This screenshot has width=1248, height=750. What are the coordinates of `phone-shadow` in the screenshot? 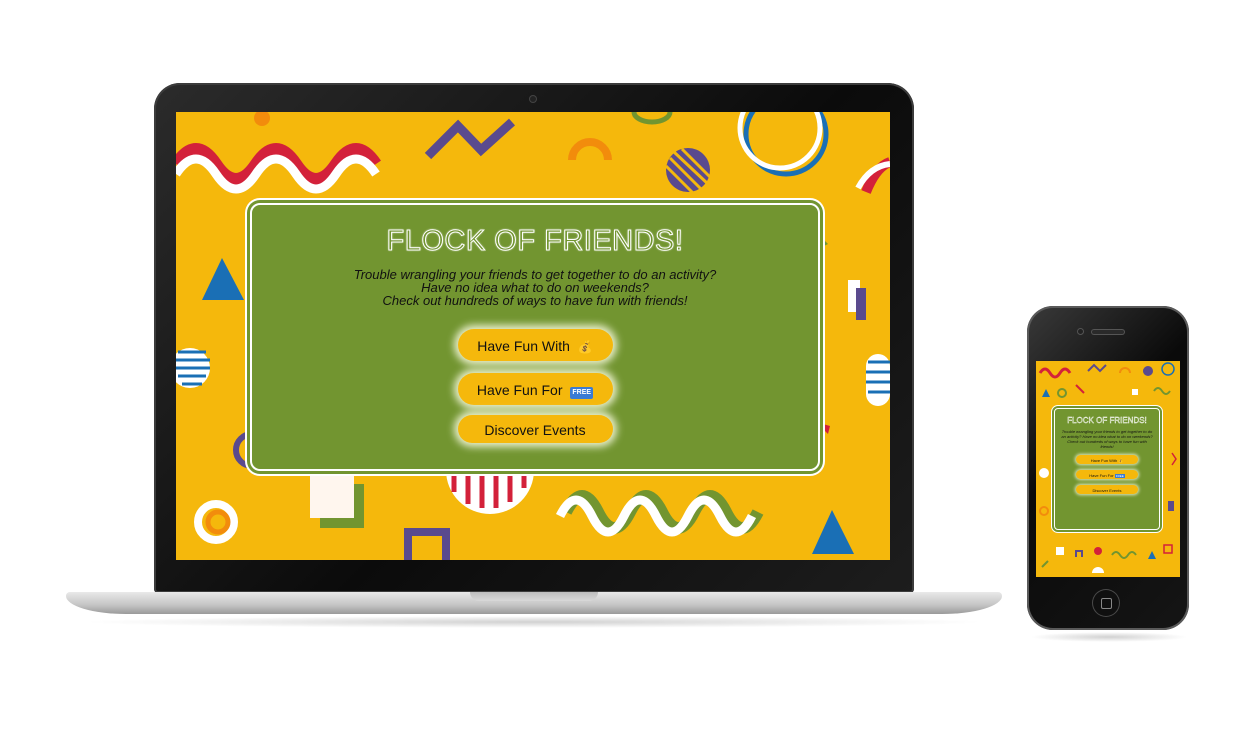 It's located at (1109, 637).